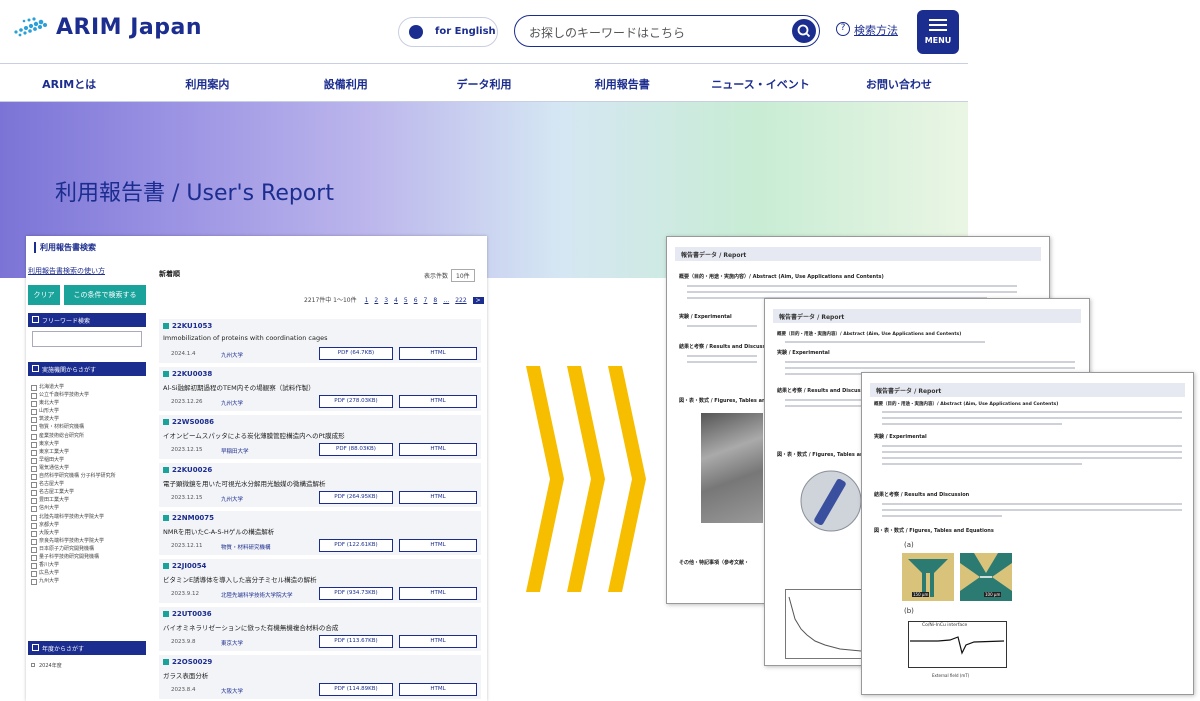 The height and width of the screenshot is (701, 1200). What do you see at coordinates (88, 549) in the screenshot?
I see `institution-option: 日本原子力研究開発機構` at bounding box center [88, 549].